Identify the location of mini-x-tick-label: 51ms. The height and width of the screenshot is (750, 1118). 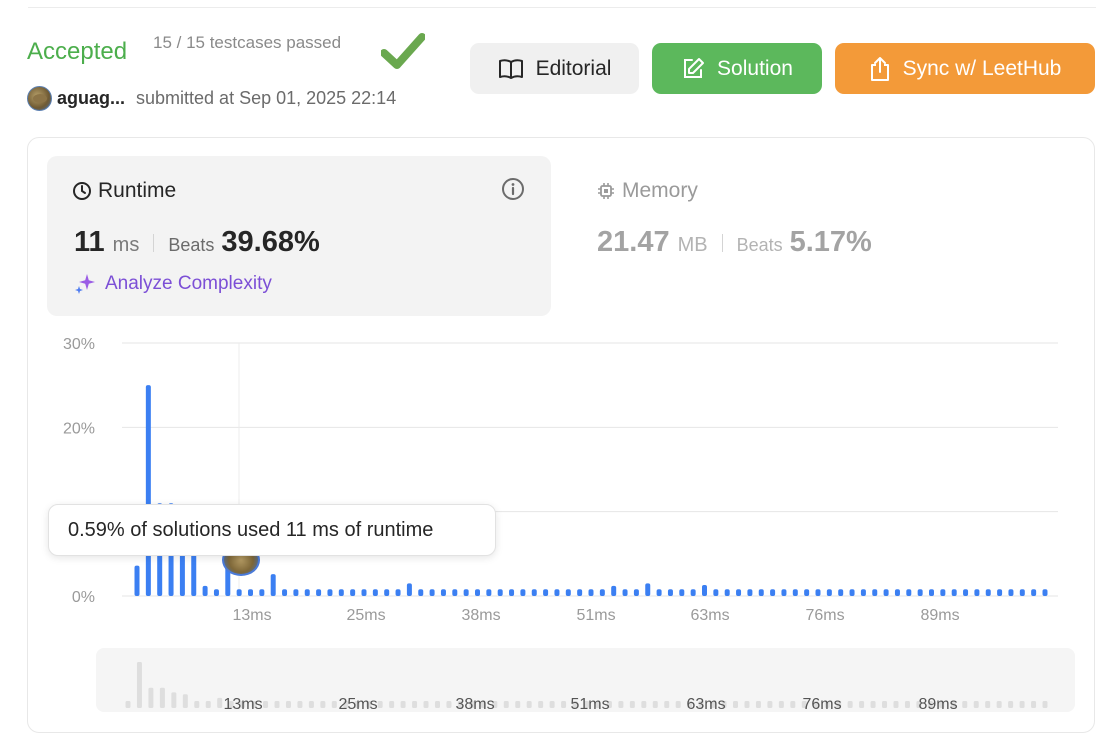
(589, 704).